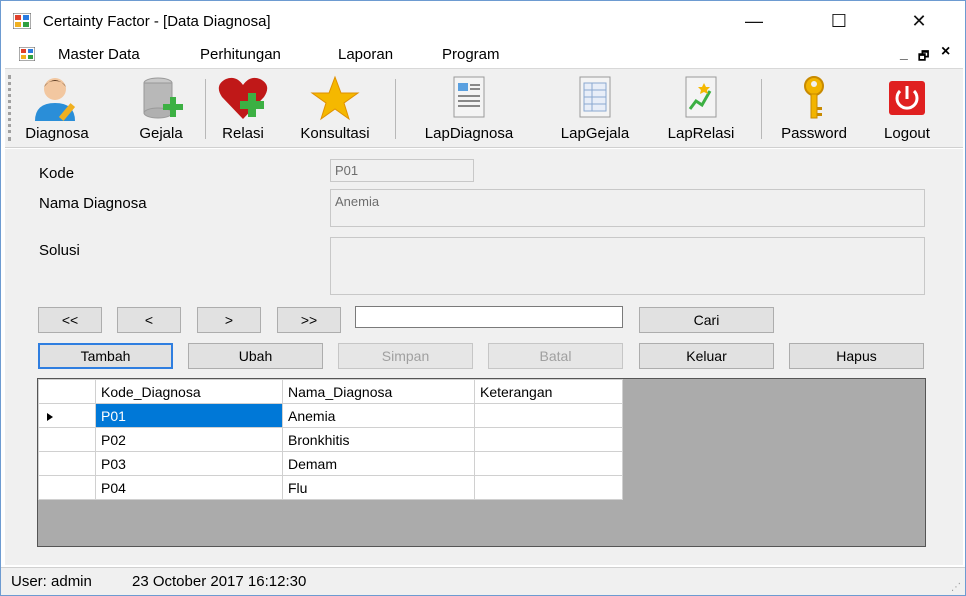 The image size is (966, 596). What do you see at coordinates (189, 415) in the screenshot?
I see `grid-cell-kode: P01` at bounding box center [189, 415].